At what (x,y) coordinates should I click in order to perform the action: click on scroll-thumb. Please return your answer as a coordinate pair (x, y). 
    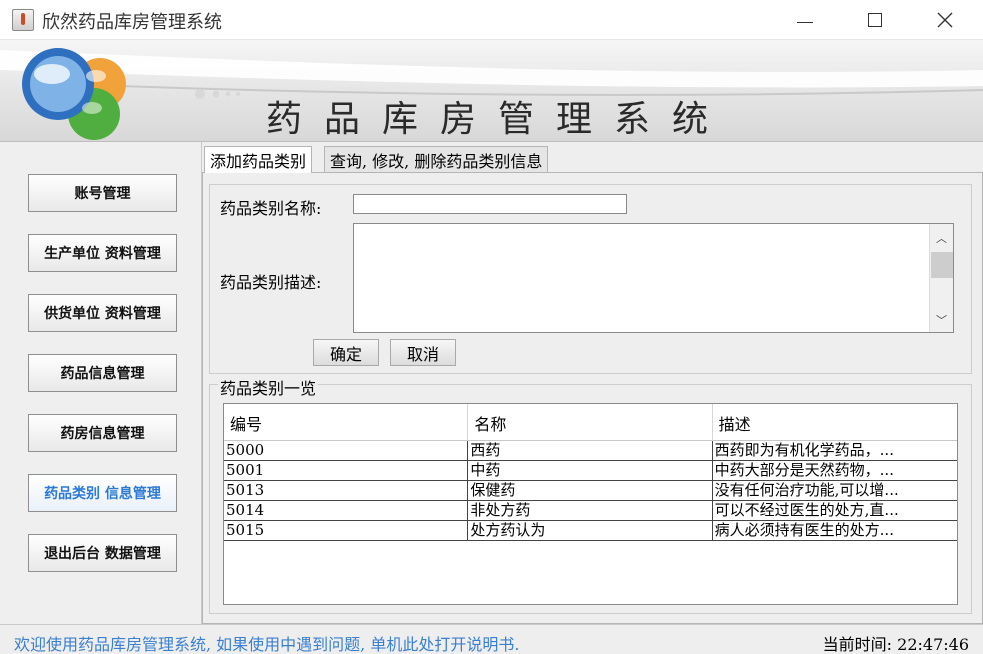
    Looking at the image, I should click on (942, 265).